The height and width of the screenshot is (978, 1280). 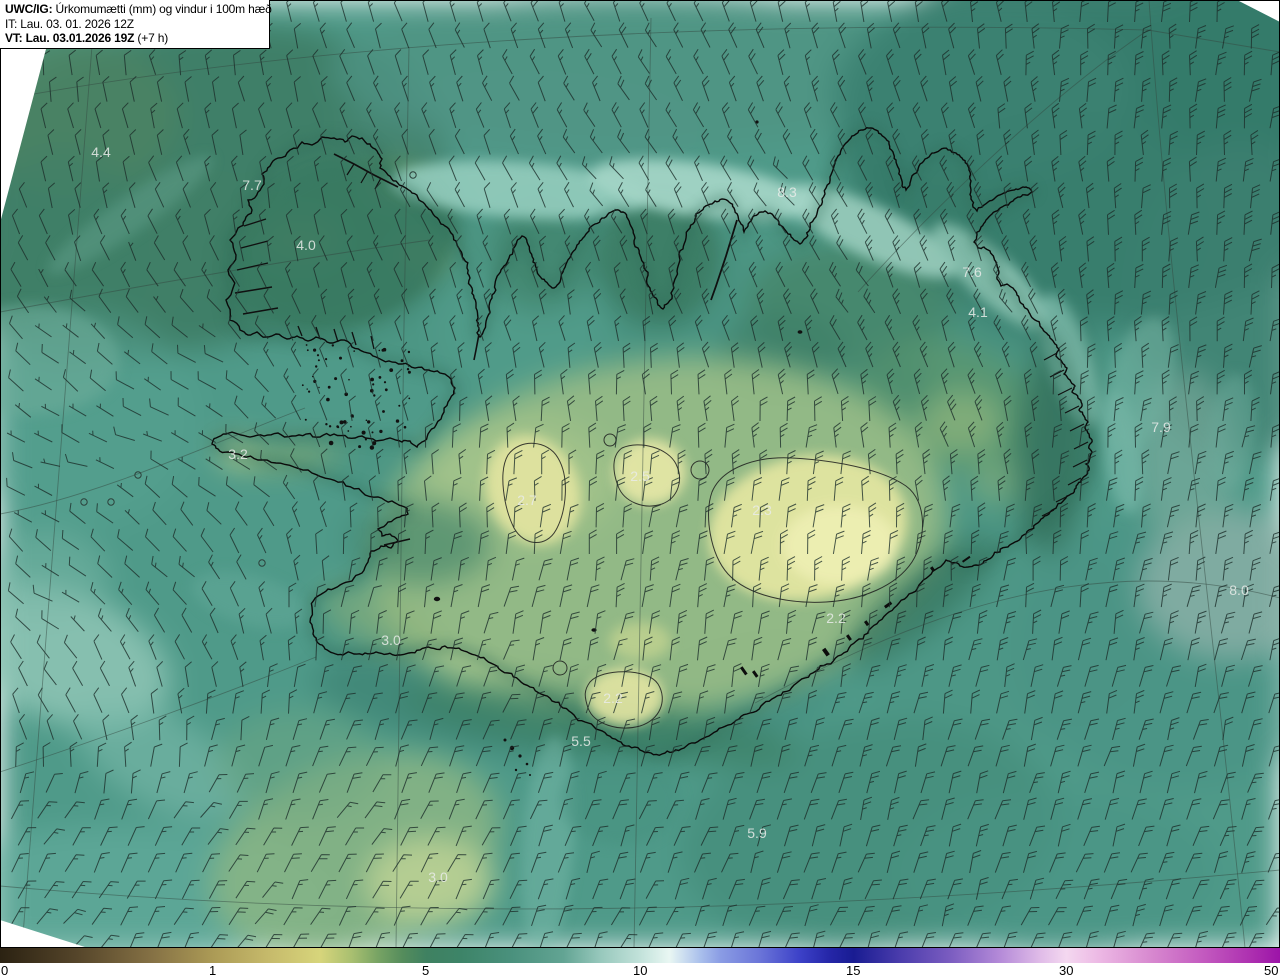 I want to click on svg-text: 4.1, so click(x=978, y=312).